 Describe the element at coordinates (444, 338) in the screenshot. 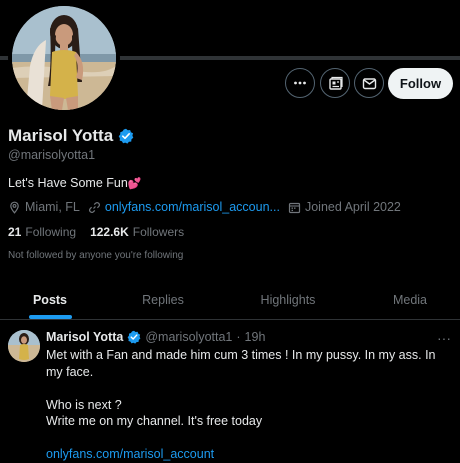

I see `tweet-more-button: ···` at that location.